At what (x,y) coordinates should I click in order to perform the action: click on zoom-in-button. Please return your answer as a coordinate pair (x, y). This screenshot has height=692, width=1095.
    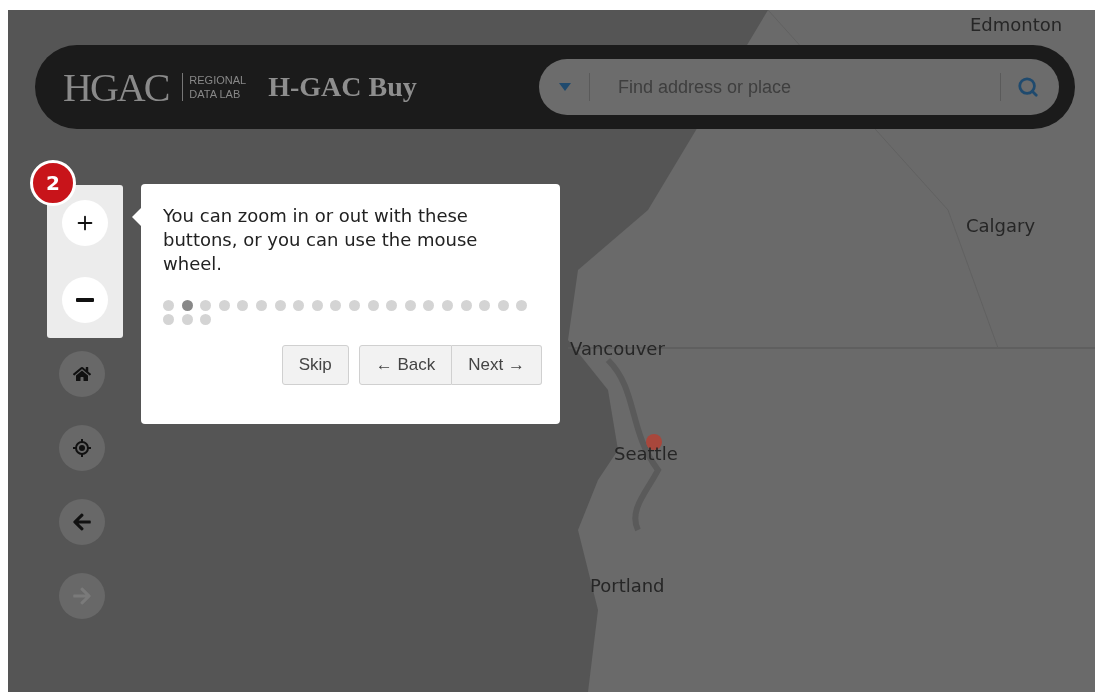
    Looking at the image, I should click on (85, 223).